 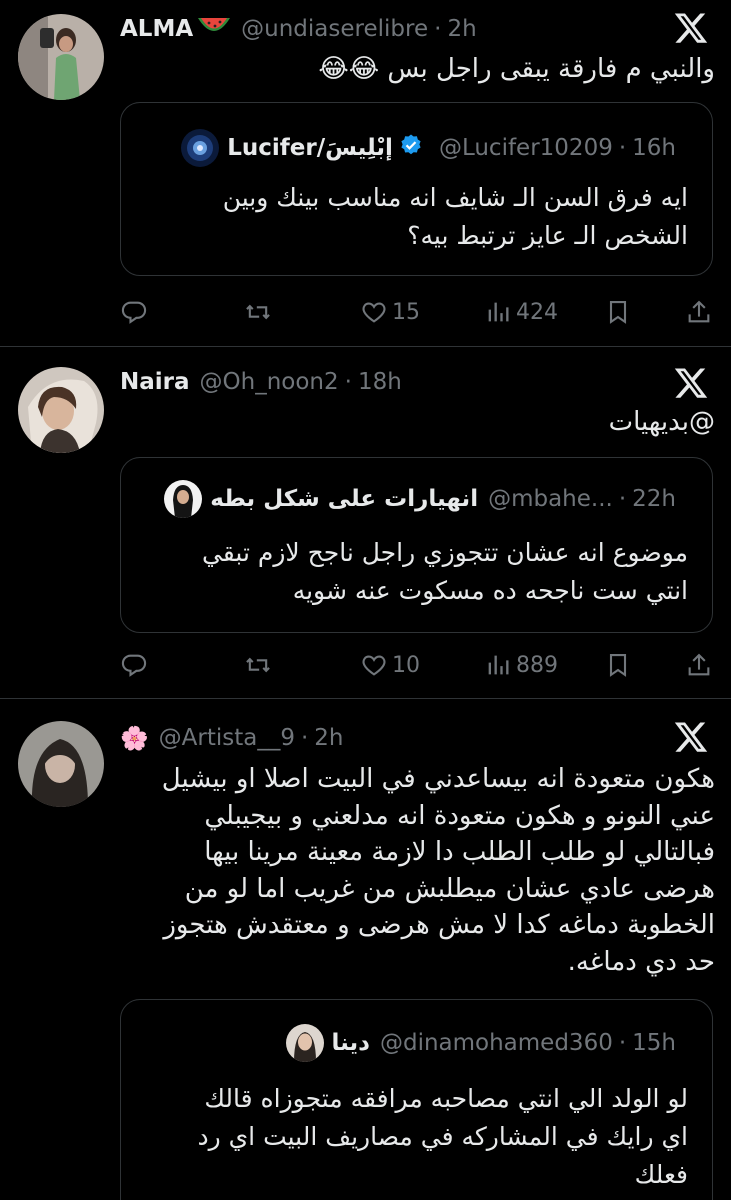 What do you see at coordinates (334, 29) in the screenshot?
I see `handle: @undiaserelibre` at bounding box center [334, 29].